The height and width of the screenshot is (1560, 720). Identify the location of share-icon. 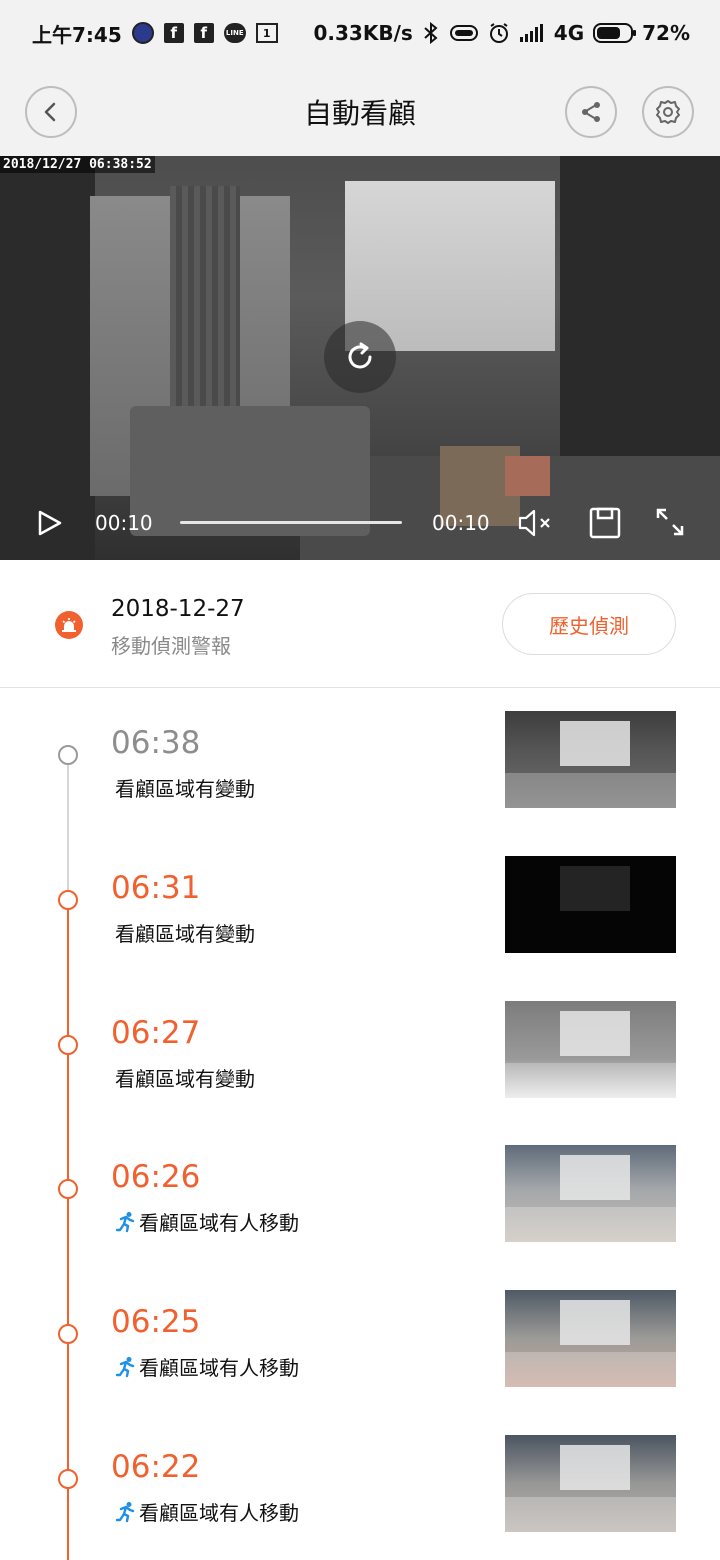
(591, 112).